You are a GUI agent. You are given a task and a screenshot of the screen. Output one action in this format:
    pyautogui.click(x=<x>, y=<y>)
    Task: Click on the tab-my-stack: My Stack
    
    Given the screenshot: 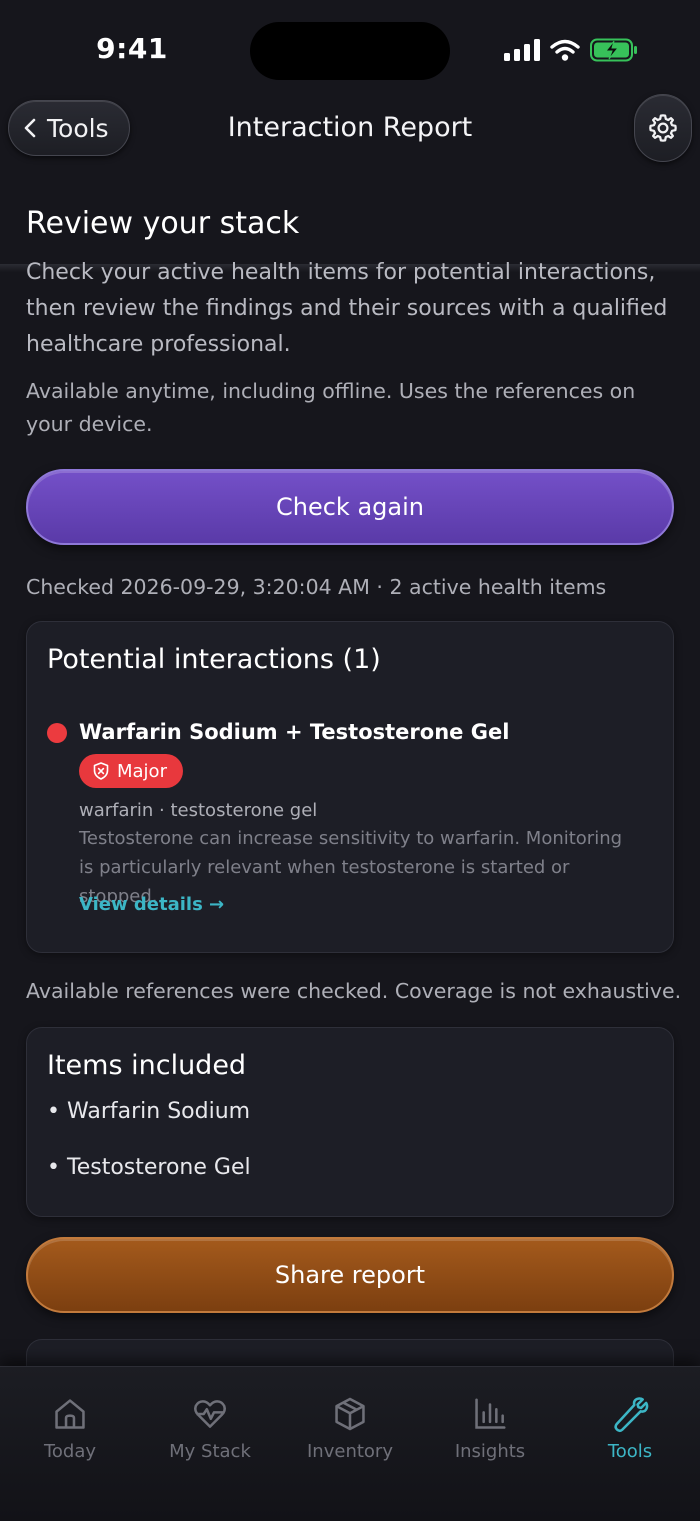 What is the action you would take?
    pyautogui.click(x=210, y=1428)
    